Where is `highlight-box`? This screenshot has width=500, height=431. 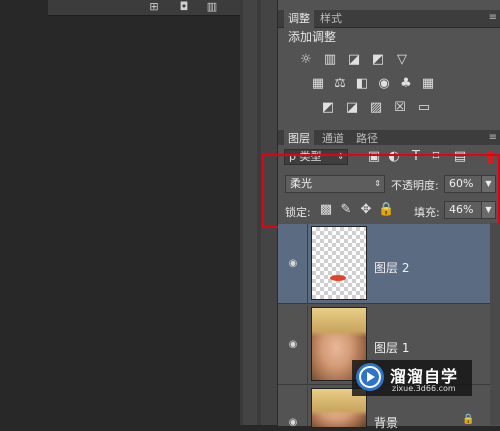 highlight-box is located at coordinates (381, 191).